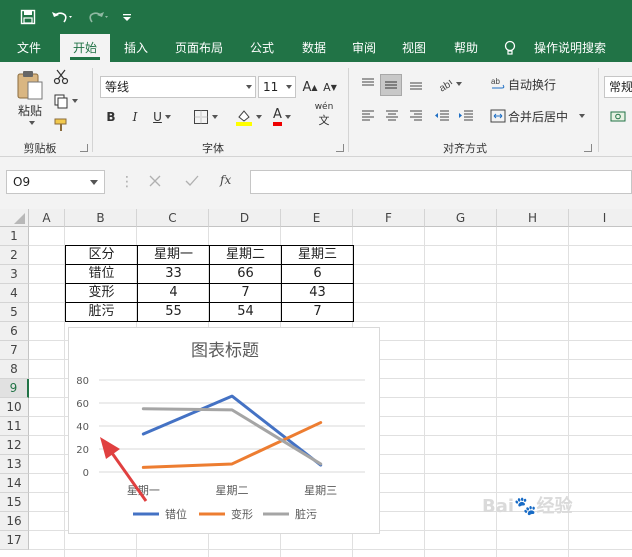 The image size is (632, 557). I want to click on table-cell: 变形, so click(102, 293).